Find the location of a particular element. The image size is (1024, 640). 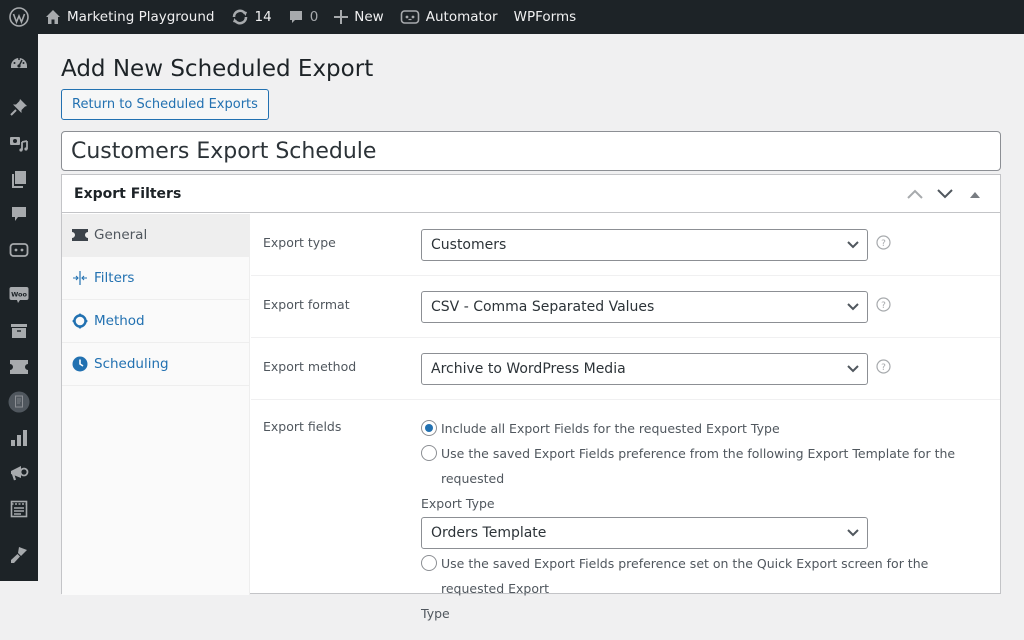

tab-method: Method is located at coordinates (155, 321).